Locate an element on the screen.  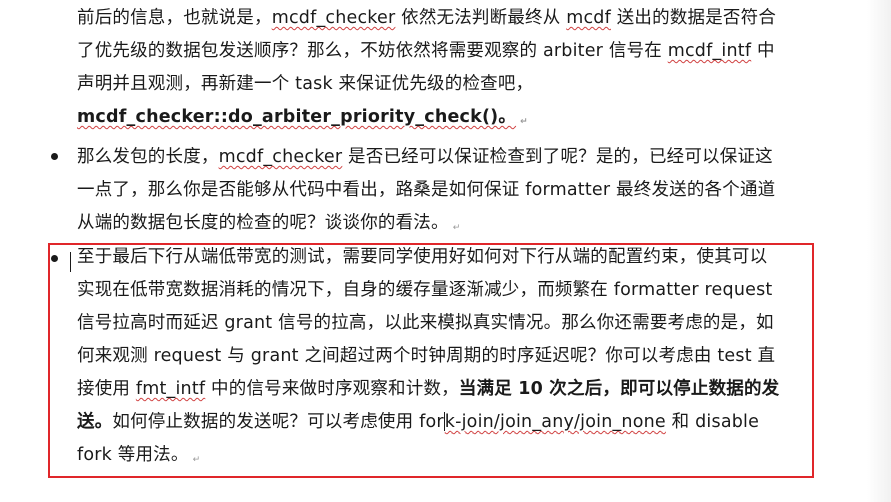
page-edge-shade is located at coordinates (879, 251).